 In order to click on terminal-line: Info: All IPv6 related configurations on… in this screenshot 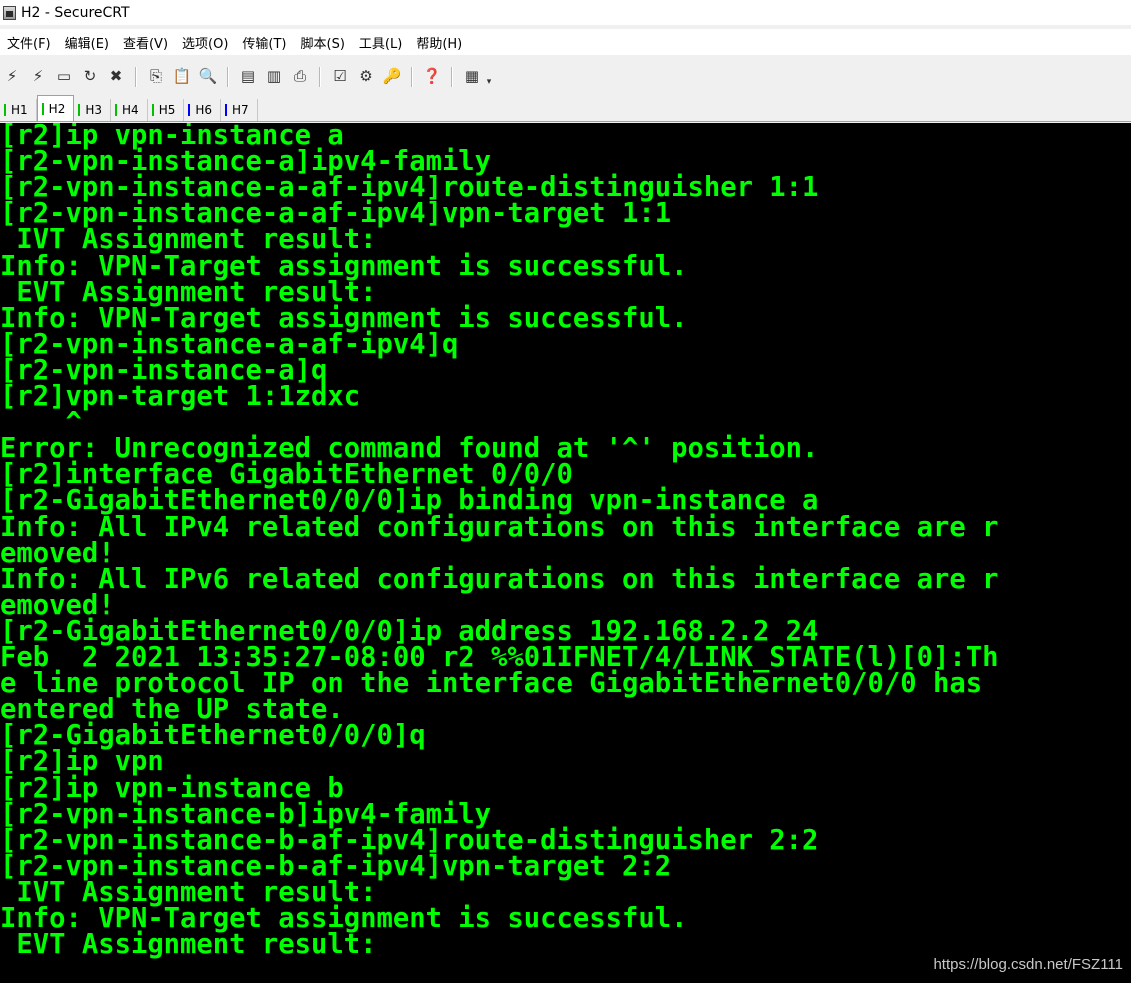, I will do `click(499, 579)`.